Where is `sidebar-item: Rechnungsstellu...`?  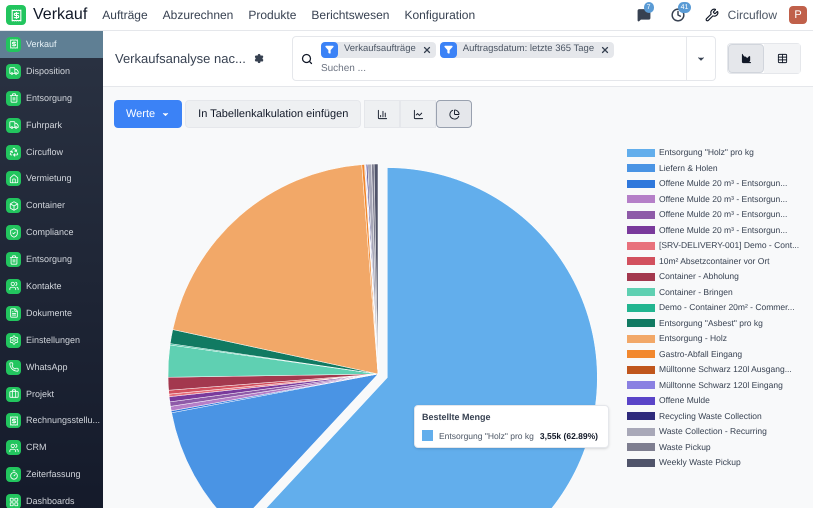
sidebar-item: Rechnungsstellu... is located at coordinates (51, 420).